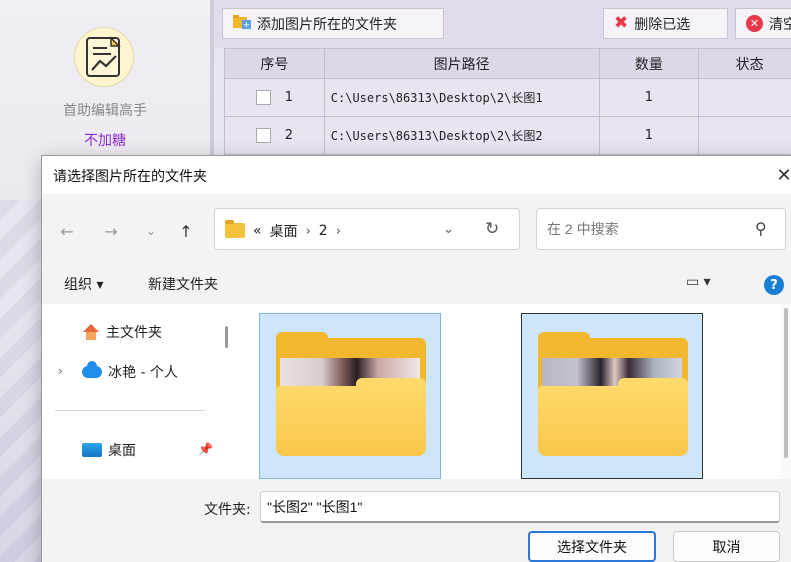 Image resolution: width=791 pixels, height=562 pixels. I want to click on clear-icon: ✕, so click(754, 23).